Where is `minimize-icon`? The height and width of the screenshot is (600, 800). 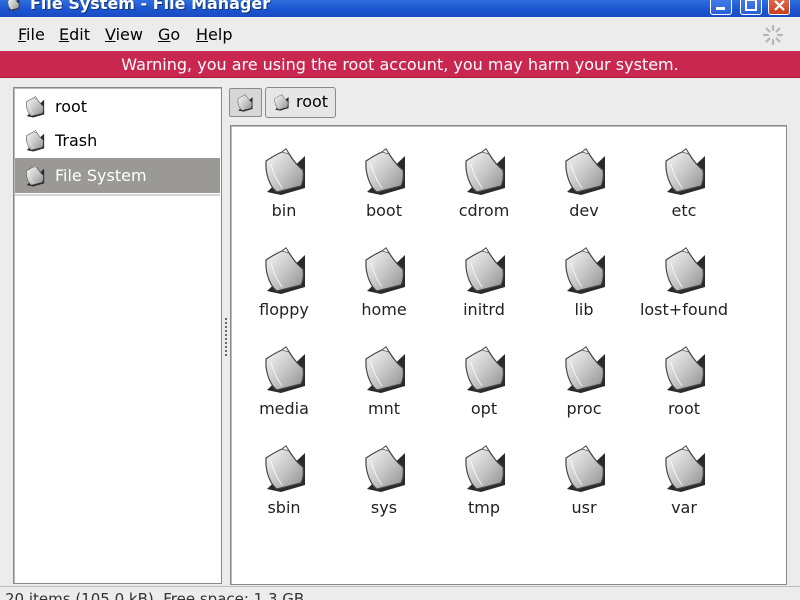 minimize-icon is located at coordinates (720, 8).